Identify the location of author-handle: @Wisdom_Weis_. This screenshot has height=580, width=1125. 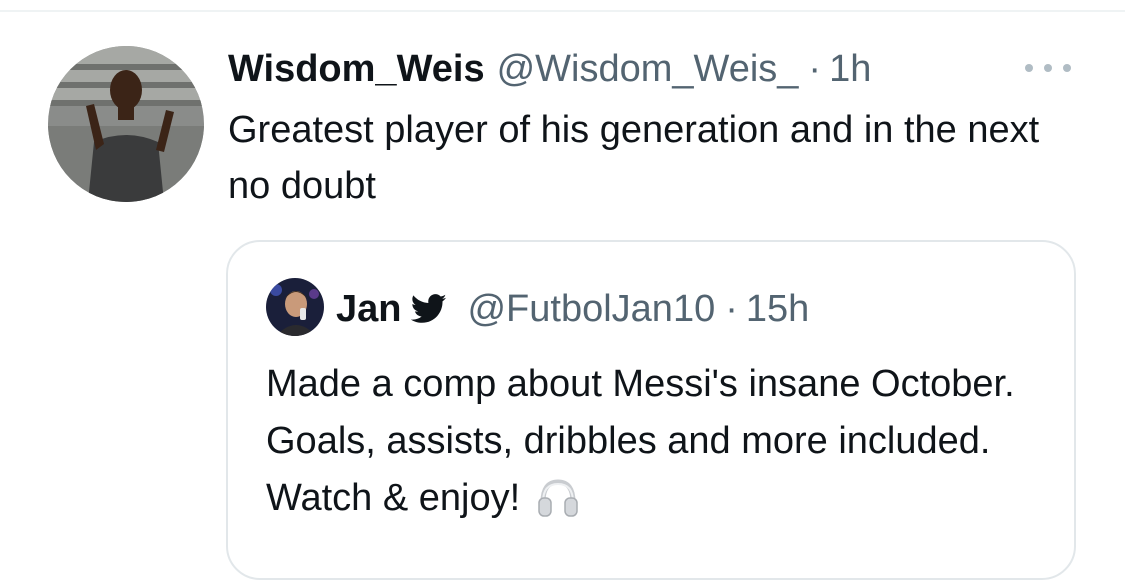
(648, 69).